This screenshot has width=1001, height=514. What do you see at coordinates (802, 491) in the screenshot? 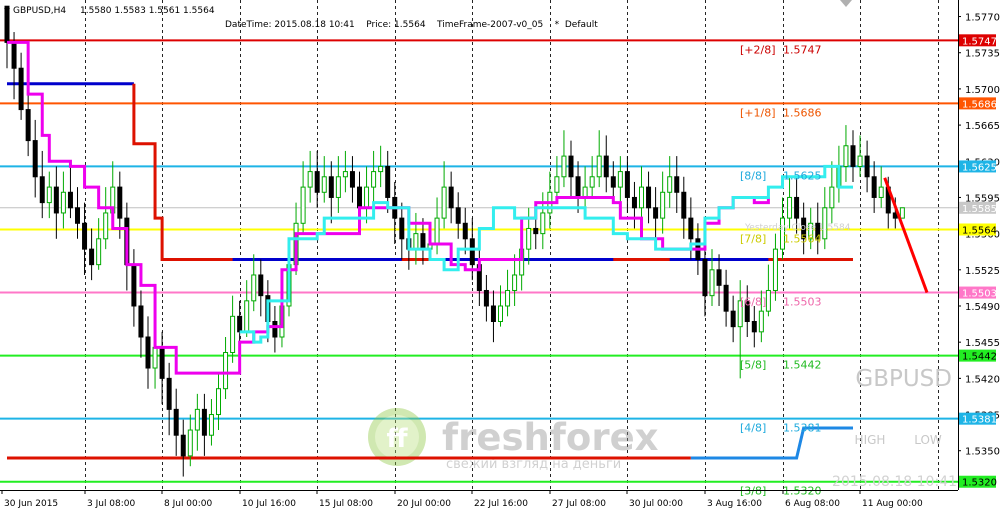
I see `level-value: 1.5320` at bounding box center [802, 491].